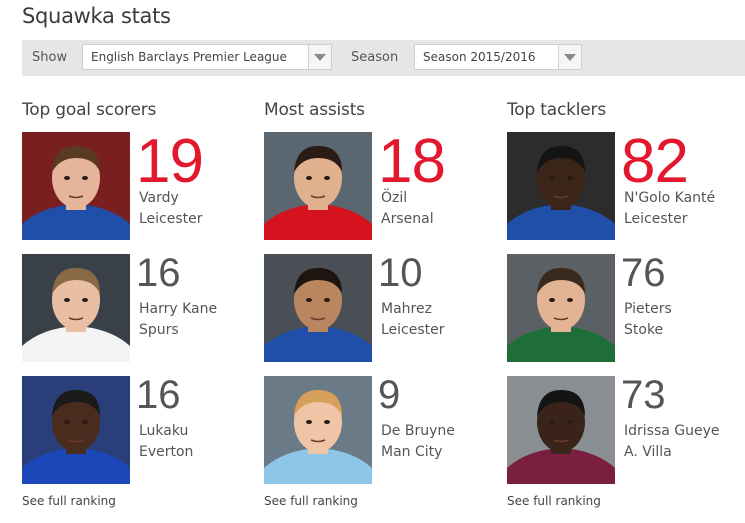 Image resolution: width=745 pixels, height=523 pixels. I want to click on league-select-dropdown-button, so click(319, 57).